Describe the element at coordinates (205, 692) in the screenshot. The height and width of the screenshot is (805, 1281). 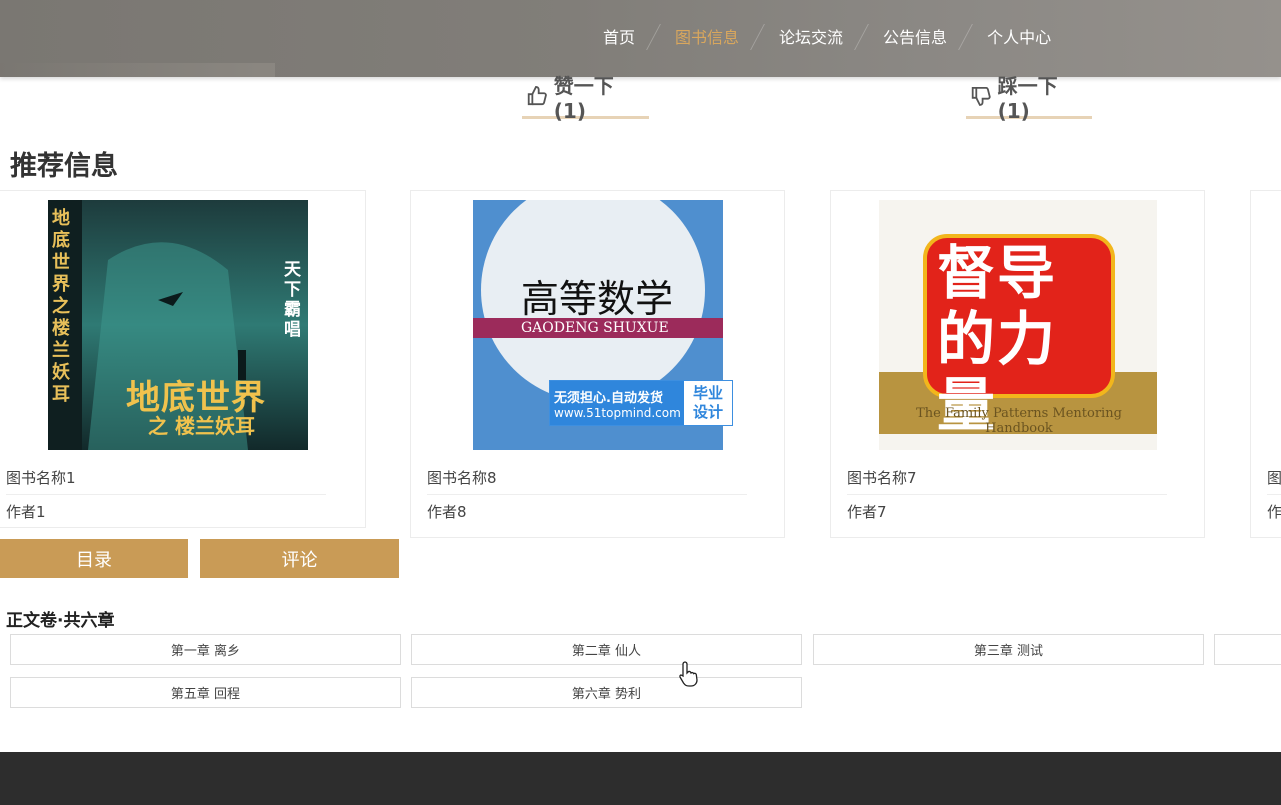
I see `chapter-5: 第五章 回程` at that location.